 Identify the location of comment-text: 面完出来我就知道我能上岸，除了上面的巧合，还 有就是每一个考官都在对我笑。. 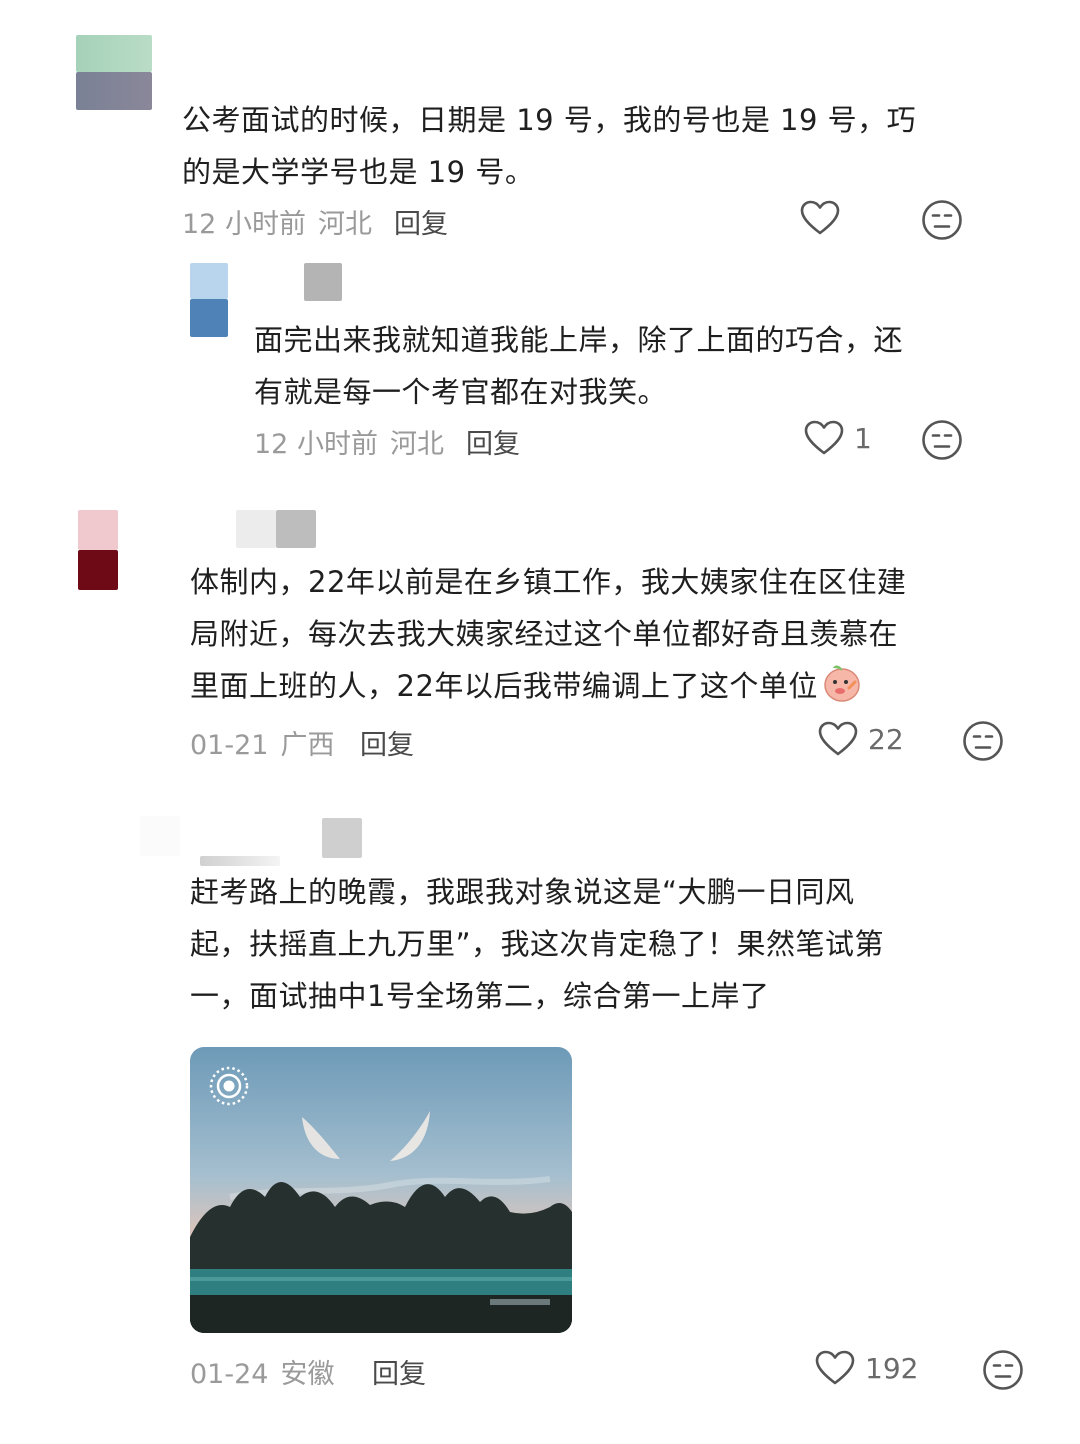
(579, 366).